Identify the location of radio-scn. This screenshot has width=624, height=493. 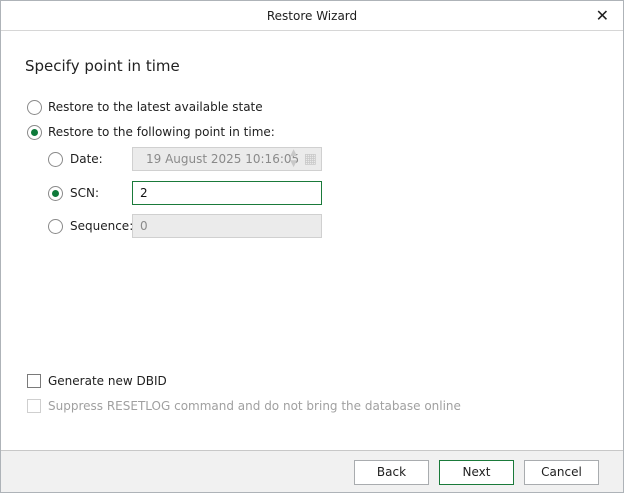
(55, 193).